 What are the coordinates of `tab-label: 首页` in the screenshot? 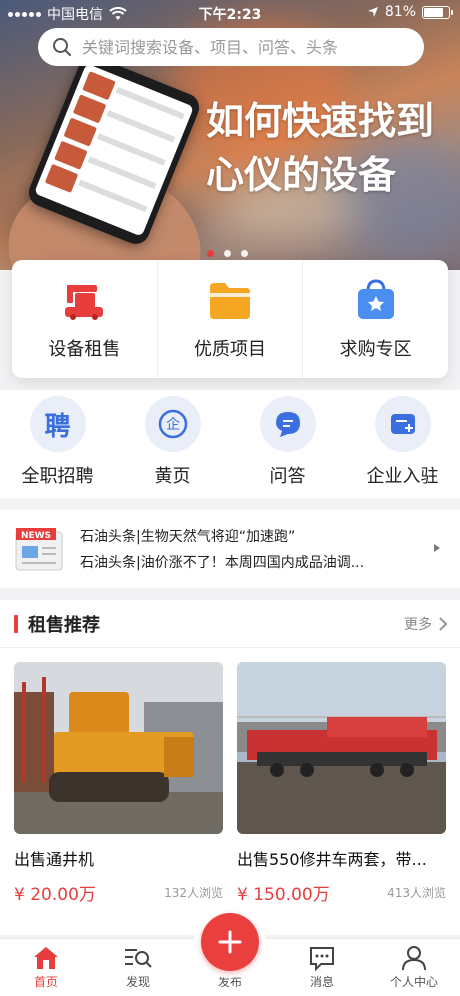 It's located at (45, 982).